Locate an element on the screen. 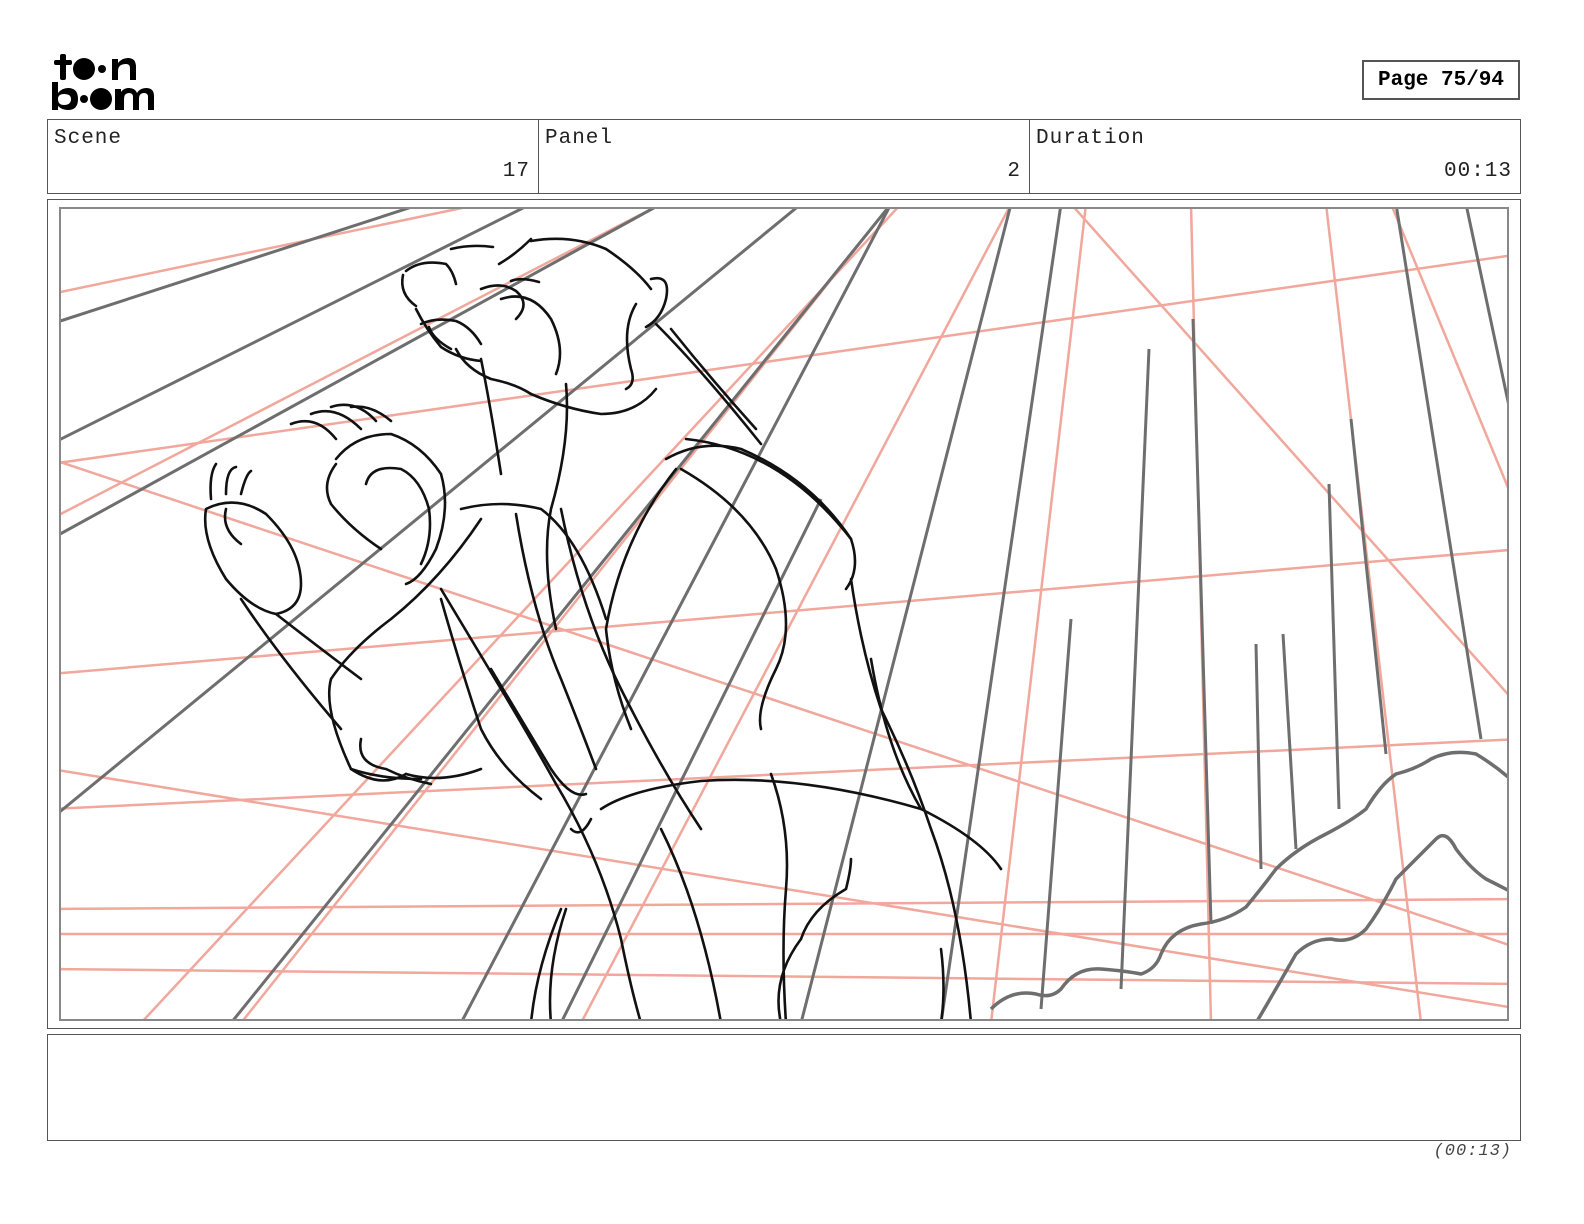 This screenshot has width=1584, height=1224. scene-value: 17 is located at coordinates (516, 171).